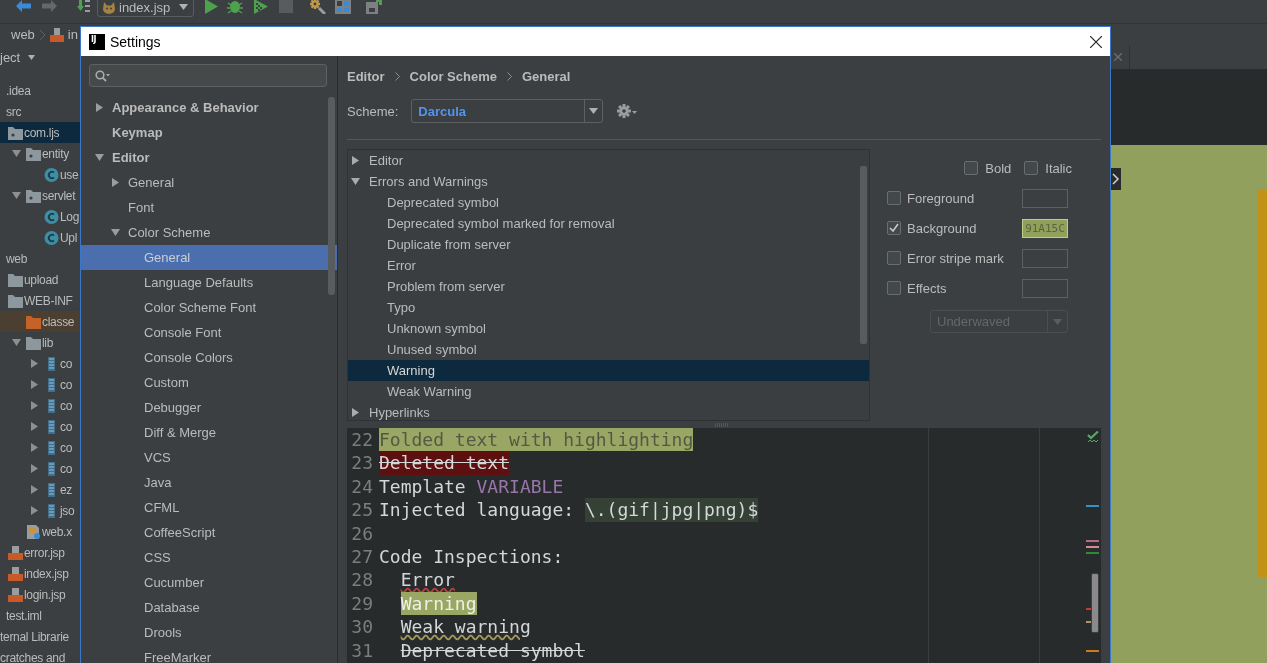 The width and height of the screenshot is (1267, 663). What do you see at coordinates (608, 307) in the screenshot?
I see `list-item: Typo` at bounding box center [608, 307].